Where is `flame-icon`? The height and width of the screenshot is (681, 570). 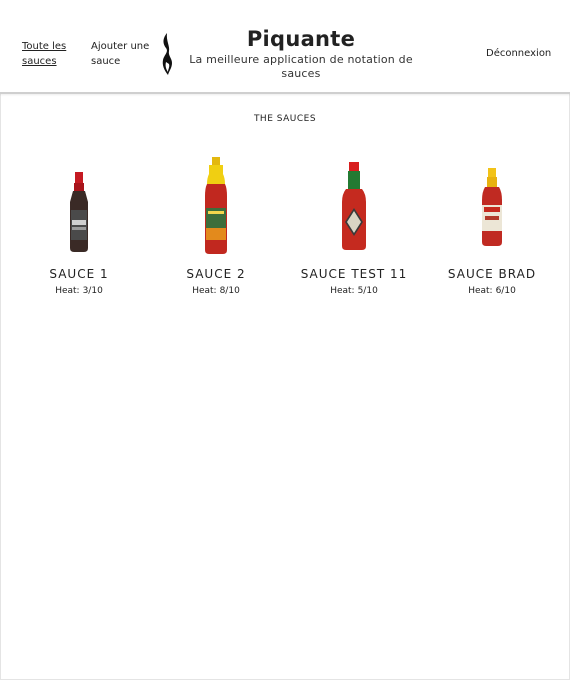
flame-icon is located at coordinates (167, 54).